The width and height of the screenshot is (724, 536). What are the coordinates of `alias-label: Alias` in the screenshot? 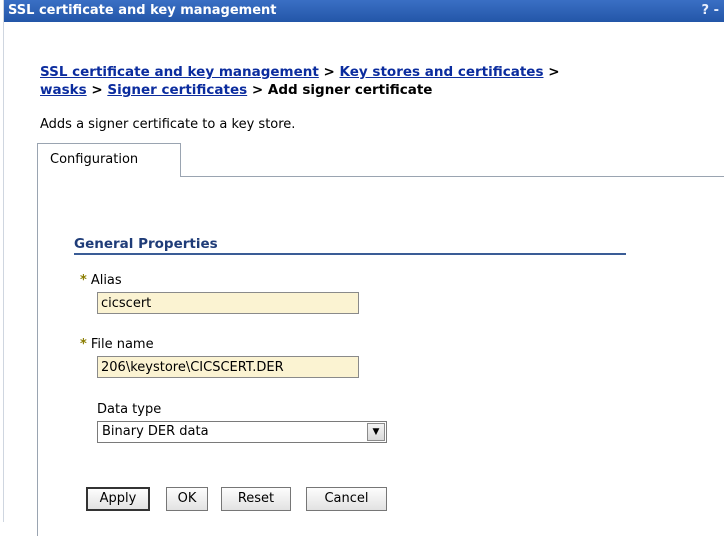 It's located at (106, 280).